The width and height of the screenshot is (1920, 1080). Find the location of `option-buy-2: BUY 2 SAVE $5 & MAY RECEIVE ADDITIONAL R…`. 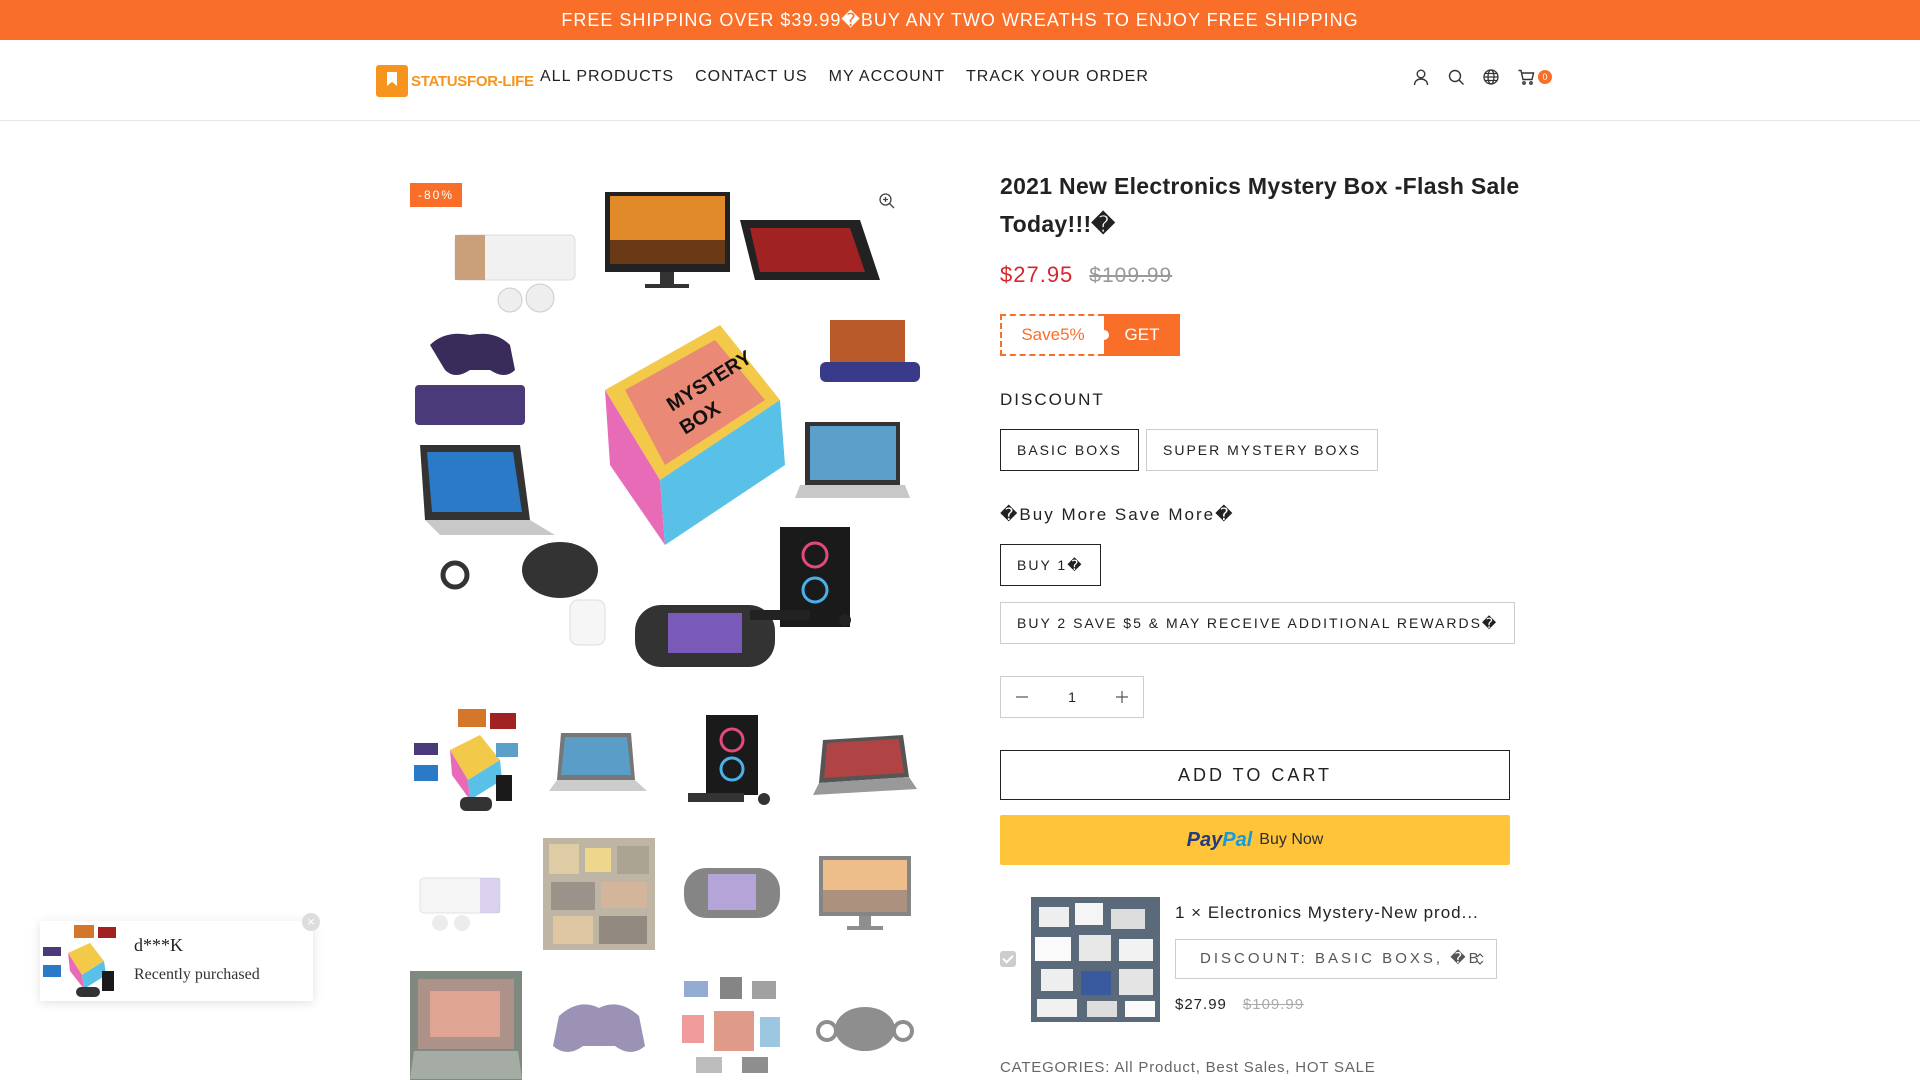

option-buy-2: BUY 2 SAVE $5 & MAY RECEIVE ADDITIONAL R… is located at coordinates (1258, 623).